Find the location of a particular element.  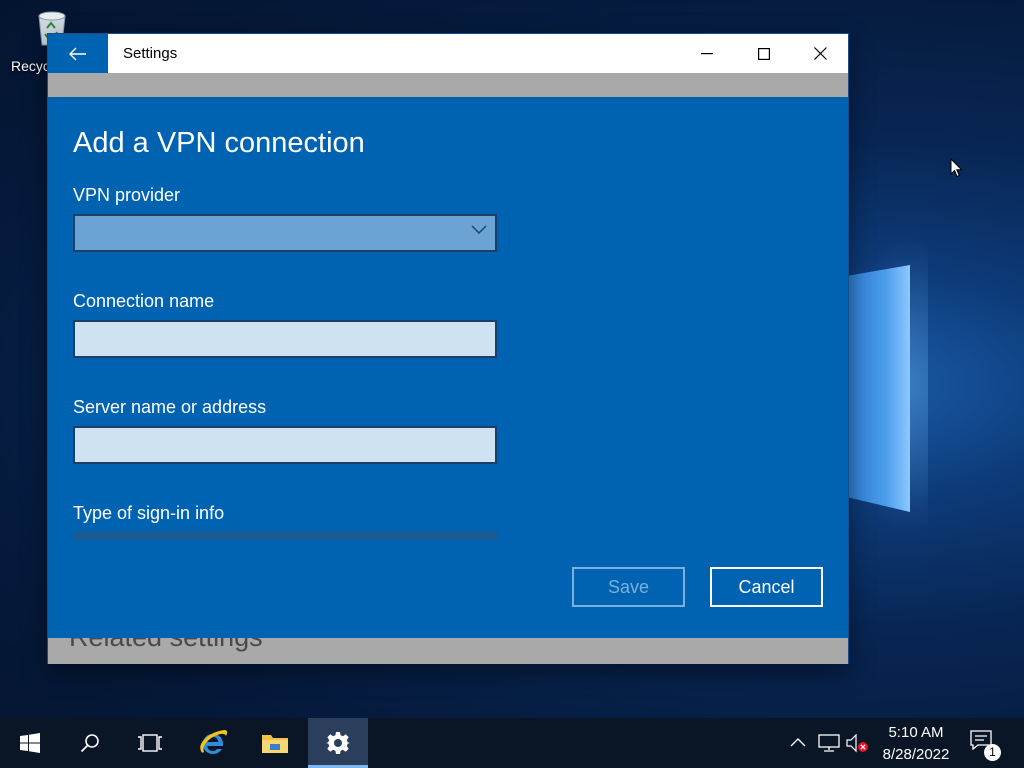

wallpaper-windows-logo is located at coordinates (883, 385).